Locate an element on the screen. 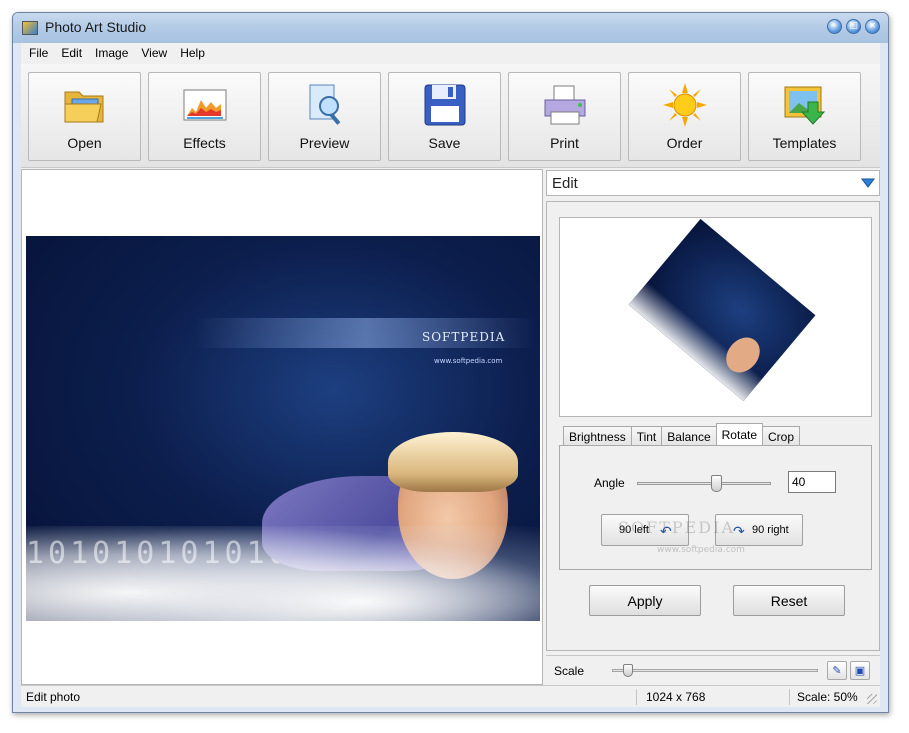 The height and width of the screenshot is (733, 909). minimize-icon: – is located at coordinates (834, 26).